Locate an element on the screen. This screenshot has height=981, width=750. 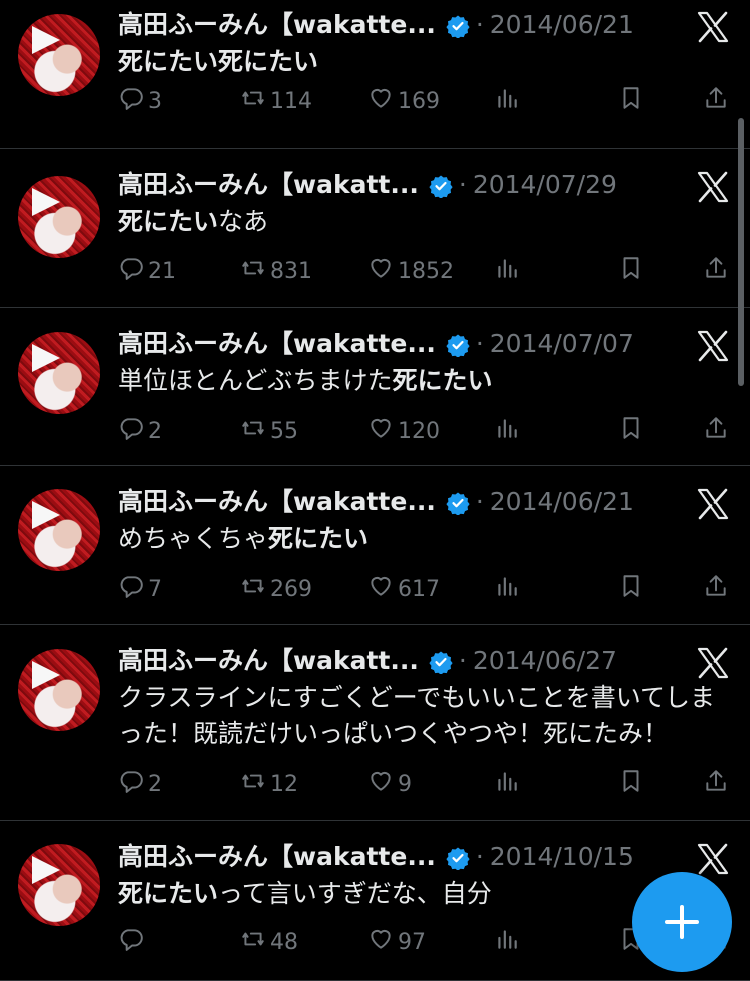
share-icon is located at coordinates (716, 589).